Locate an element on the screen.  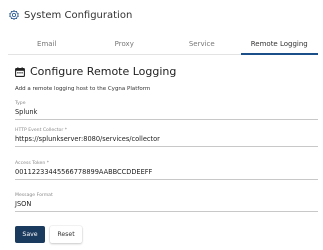
format-field: Message Format JSON is located at coordinates (166, 202).